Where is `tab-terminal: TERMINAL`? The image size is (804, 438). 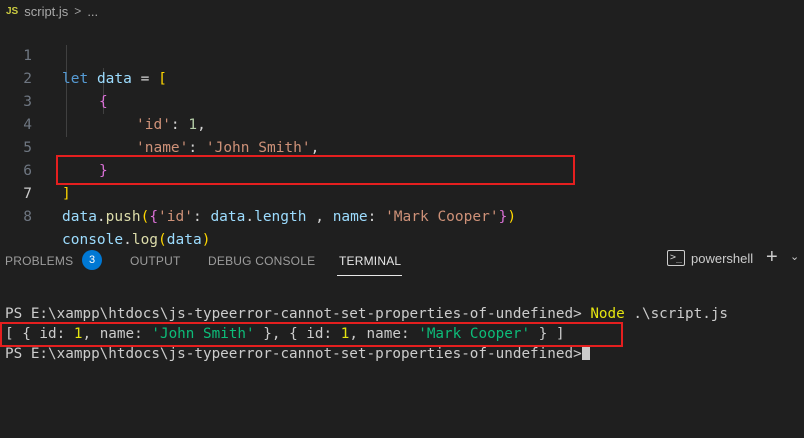 tab-terminal: TERMINAL is located at coordinates (370, 261).